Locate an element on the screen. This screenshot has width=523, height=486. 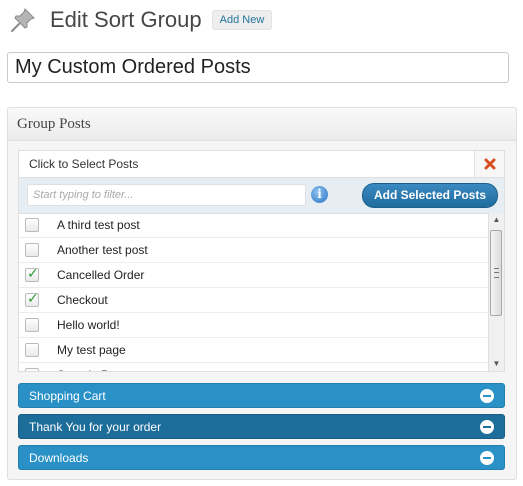
scroll-up-arrow-icon: ▲ is located at coordinates (496, 220).